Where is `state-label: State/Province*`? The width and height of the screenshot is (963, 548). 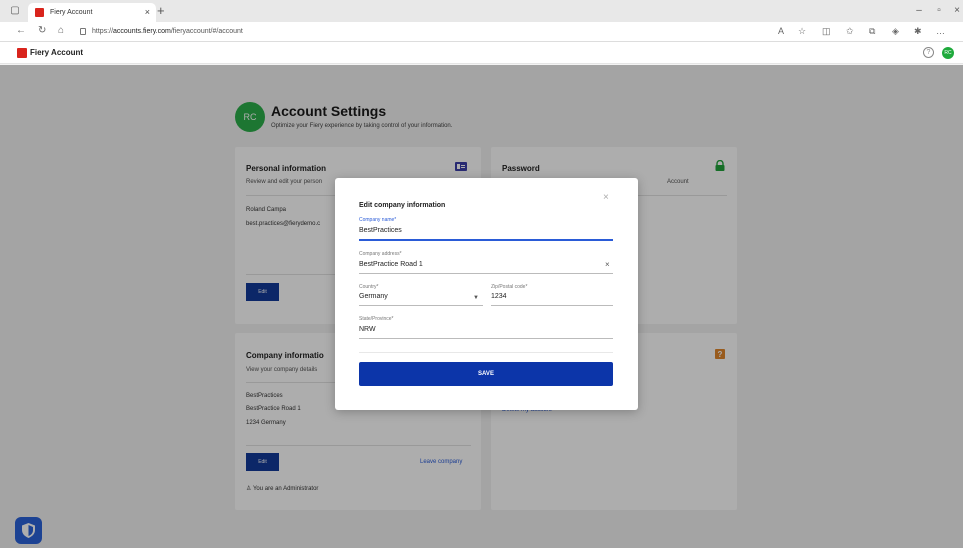 state-label: State/Province* is located at coordinates (376, 319).